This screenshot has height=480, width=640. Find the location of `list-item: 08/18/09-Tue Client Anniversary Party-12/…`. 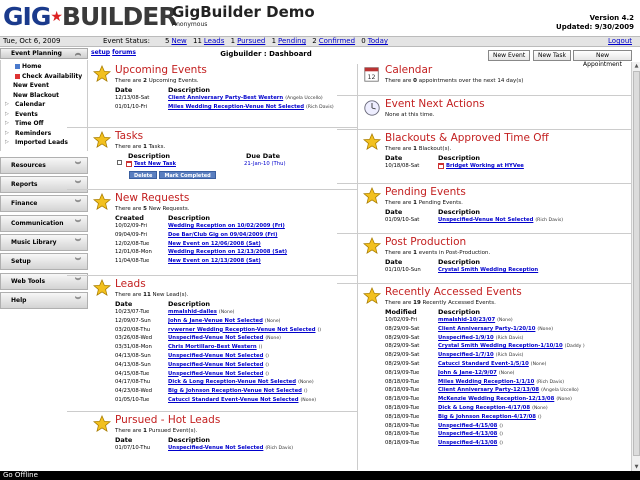

list-item: 08/18/09-Tue Client Anniversary Party-12/… is located at coordinates (508, 390).